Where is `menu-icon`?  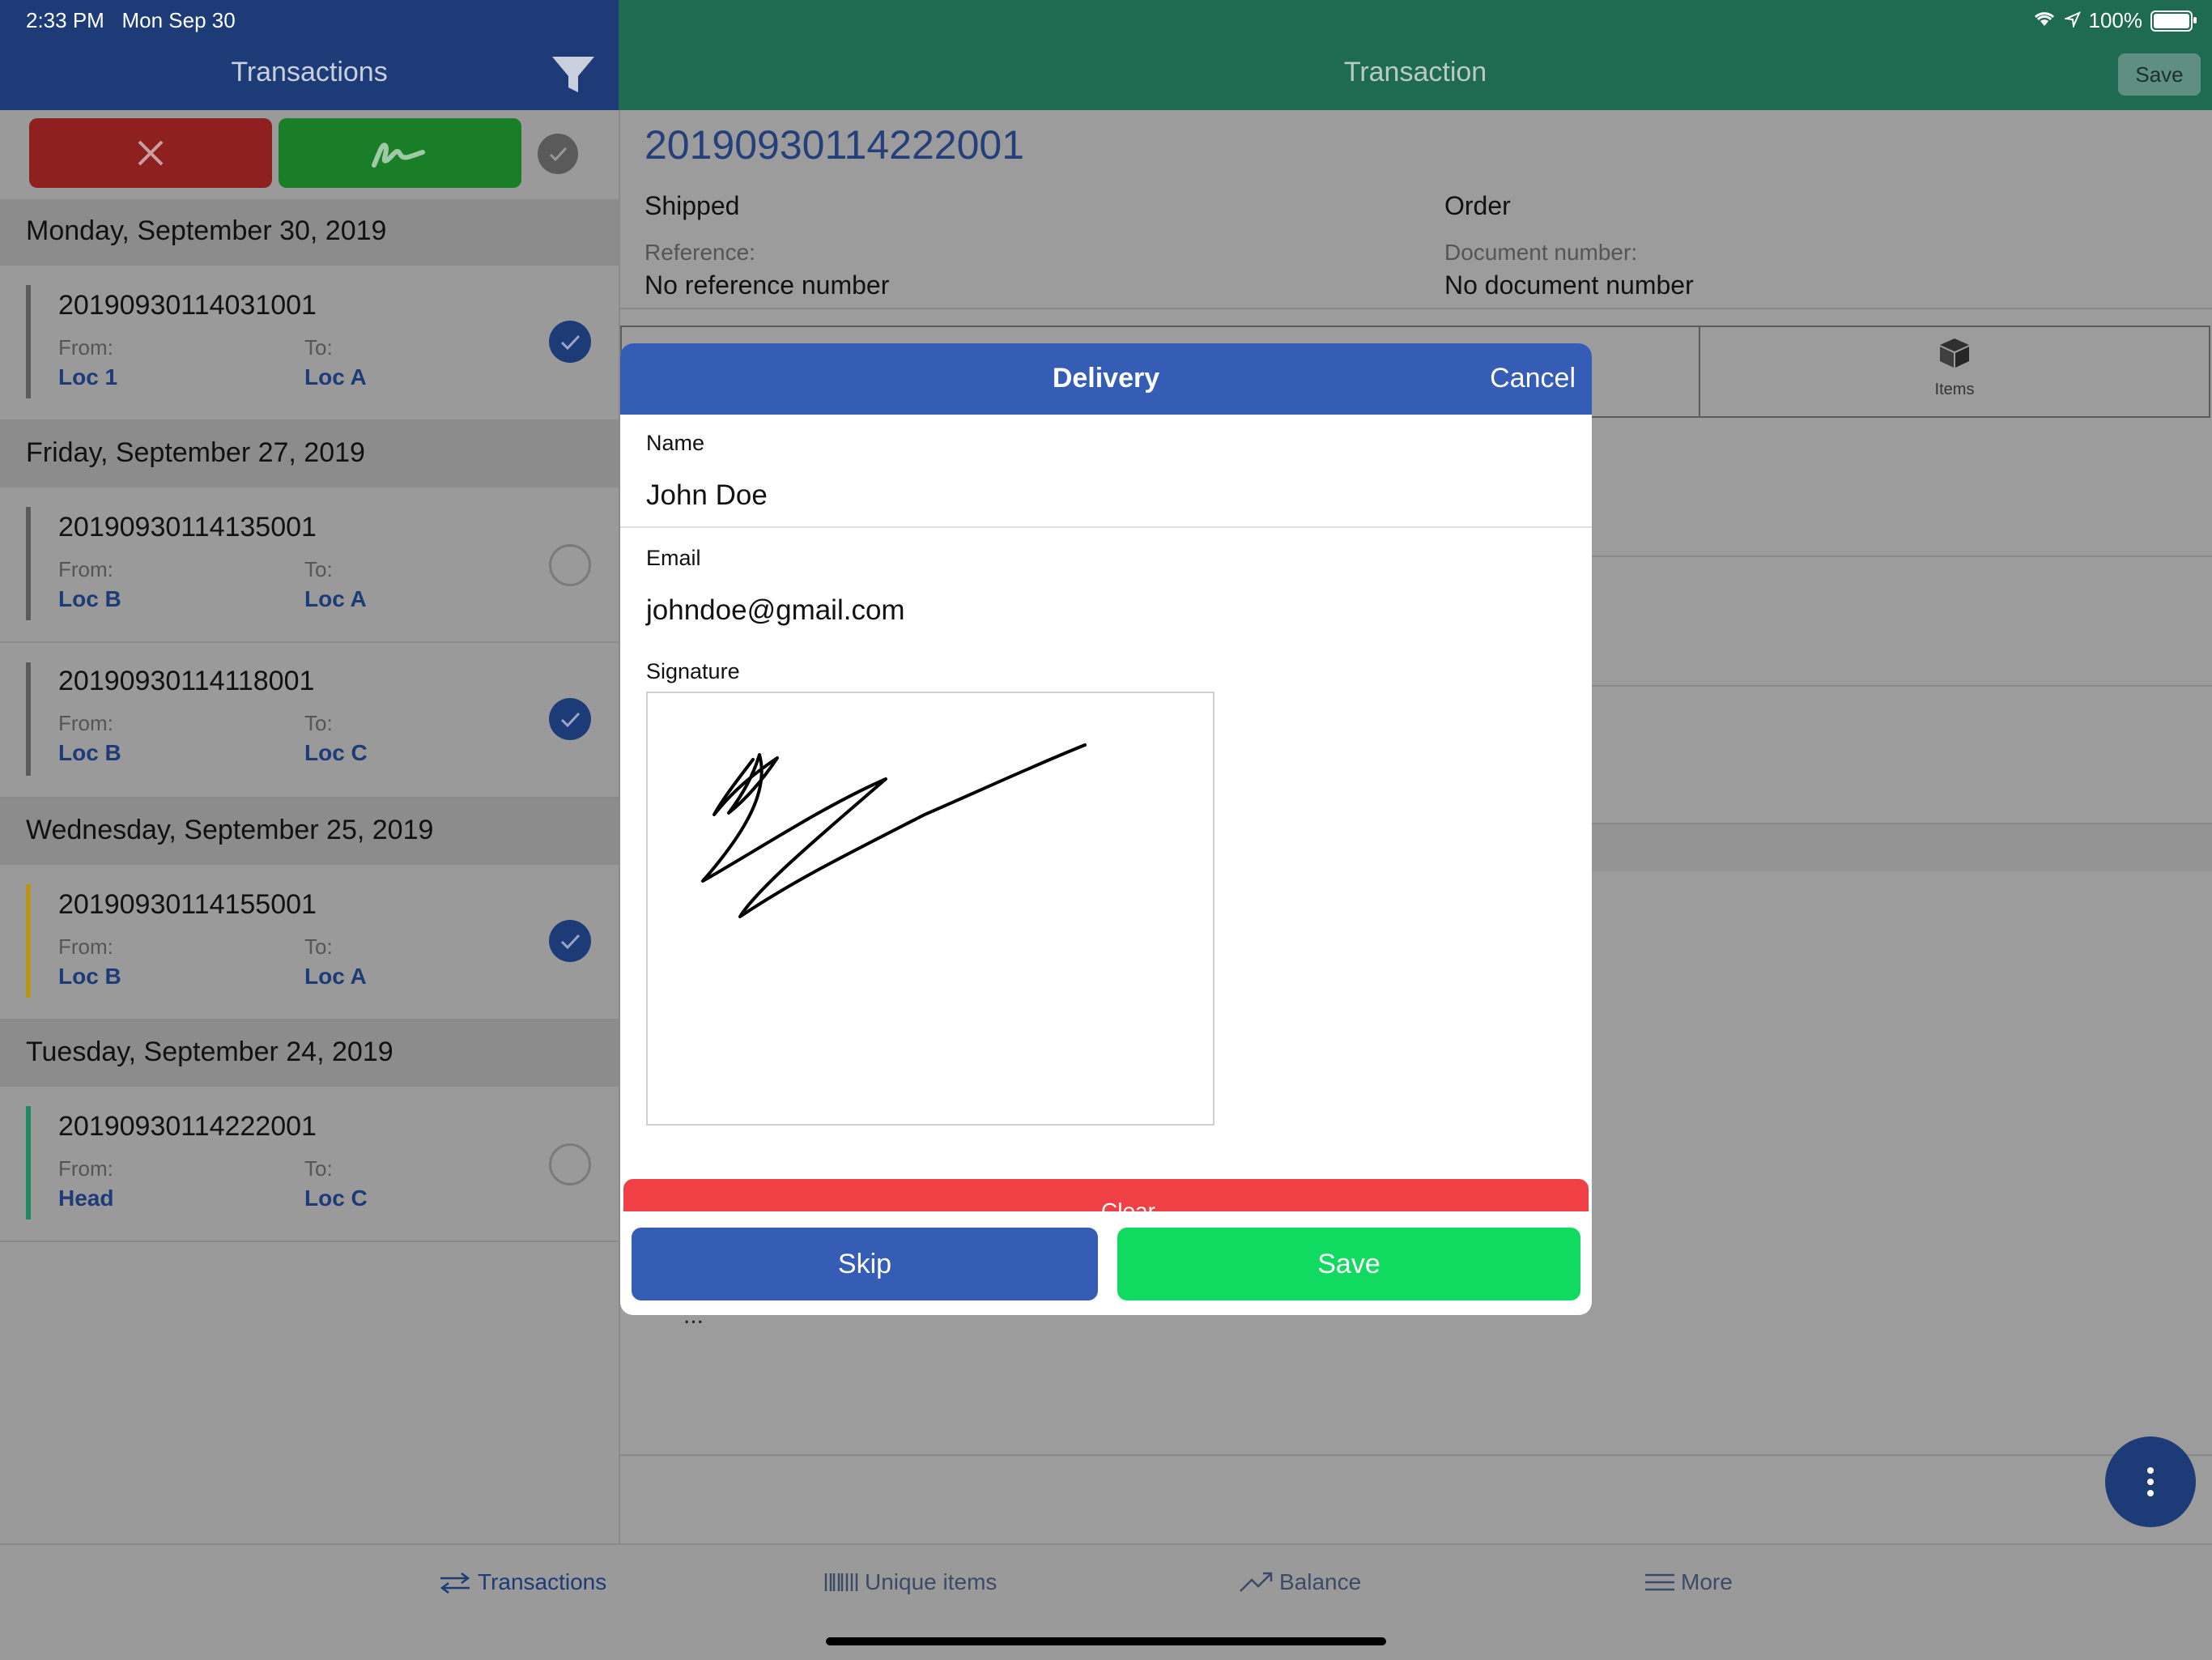
menu-icon is located at coordinates (1660, 1582).